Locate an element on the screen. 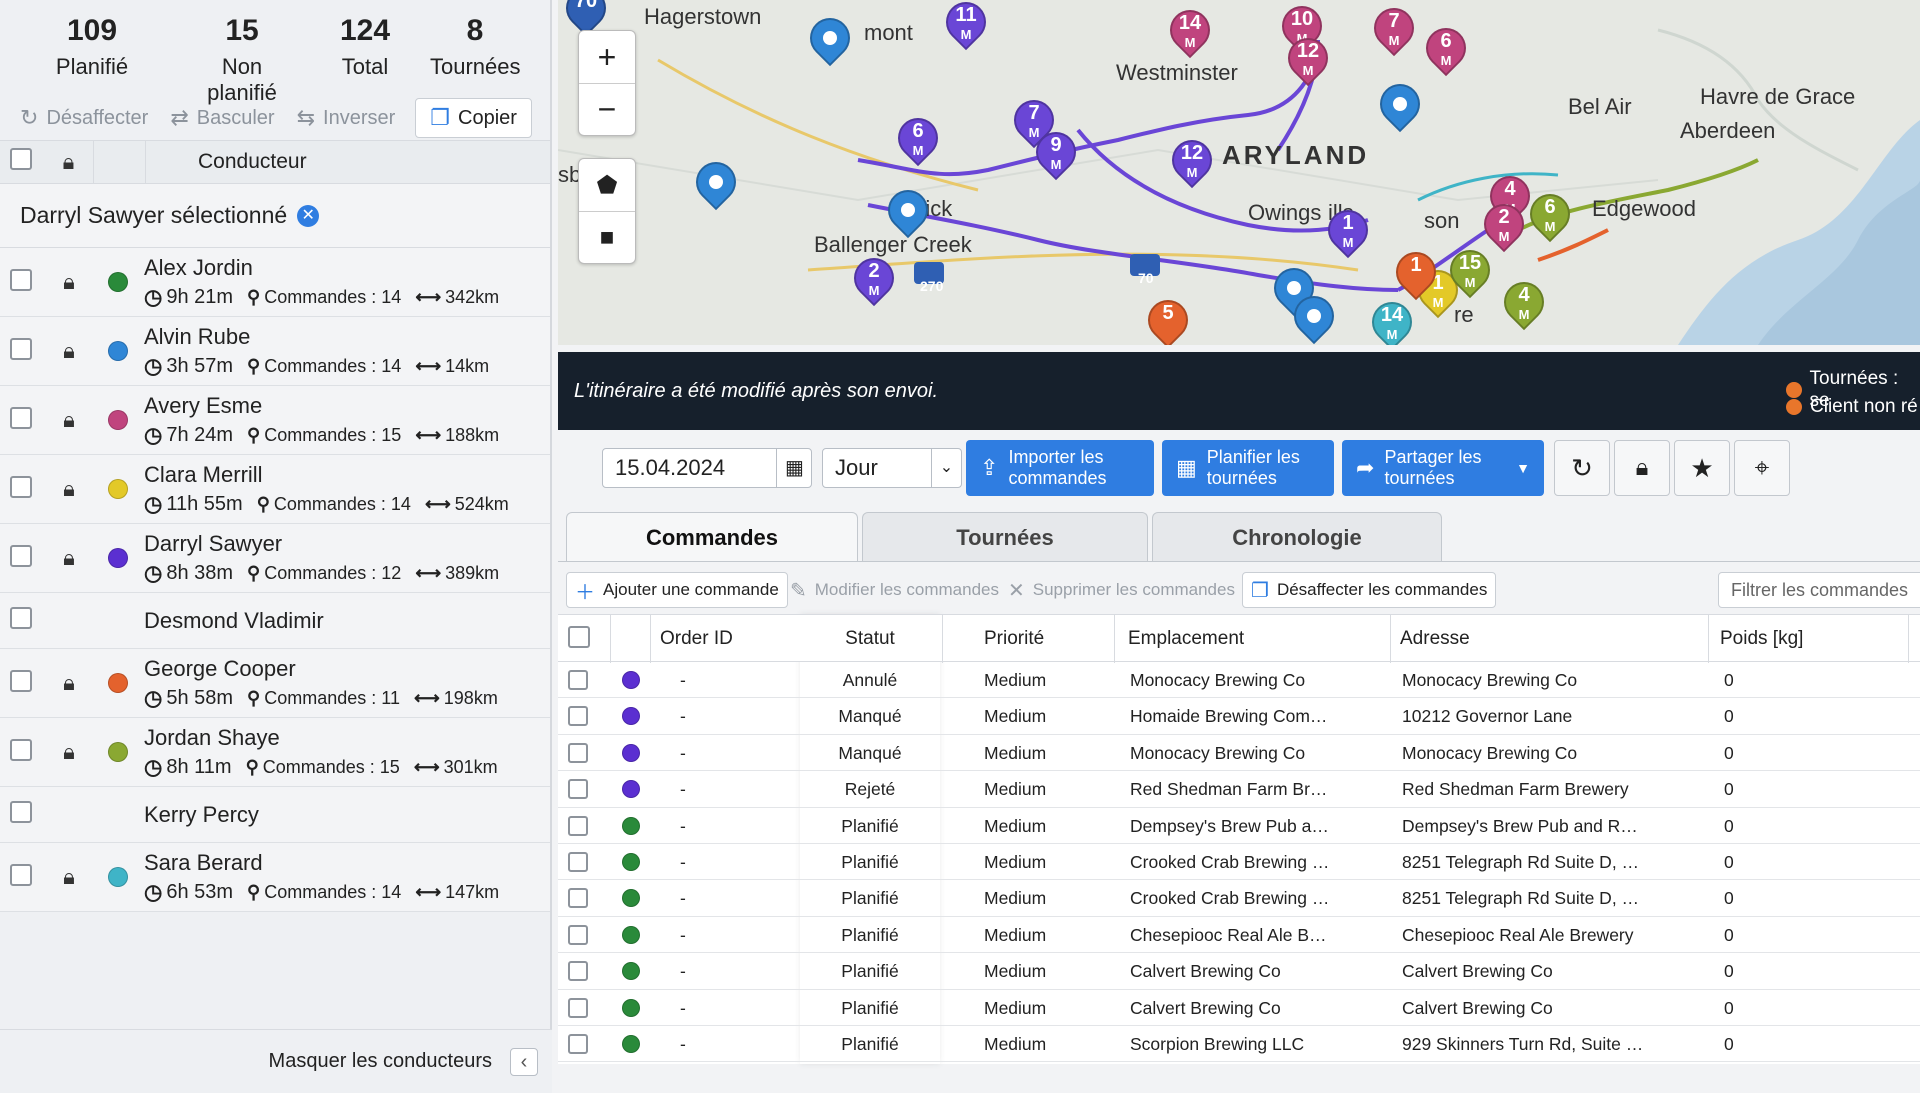  period-select: Jour ⌄ is located at coordinates (892, 468).